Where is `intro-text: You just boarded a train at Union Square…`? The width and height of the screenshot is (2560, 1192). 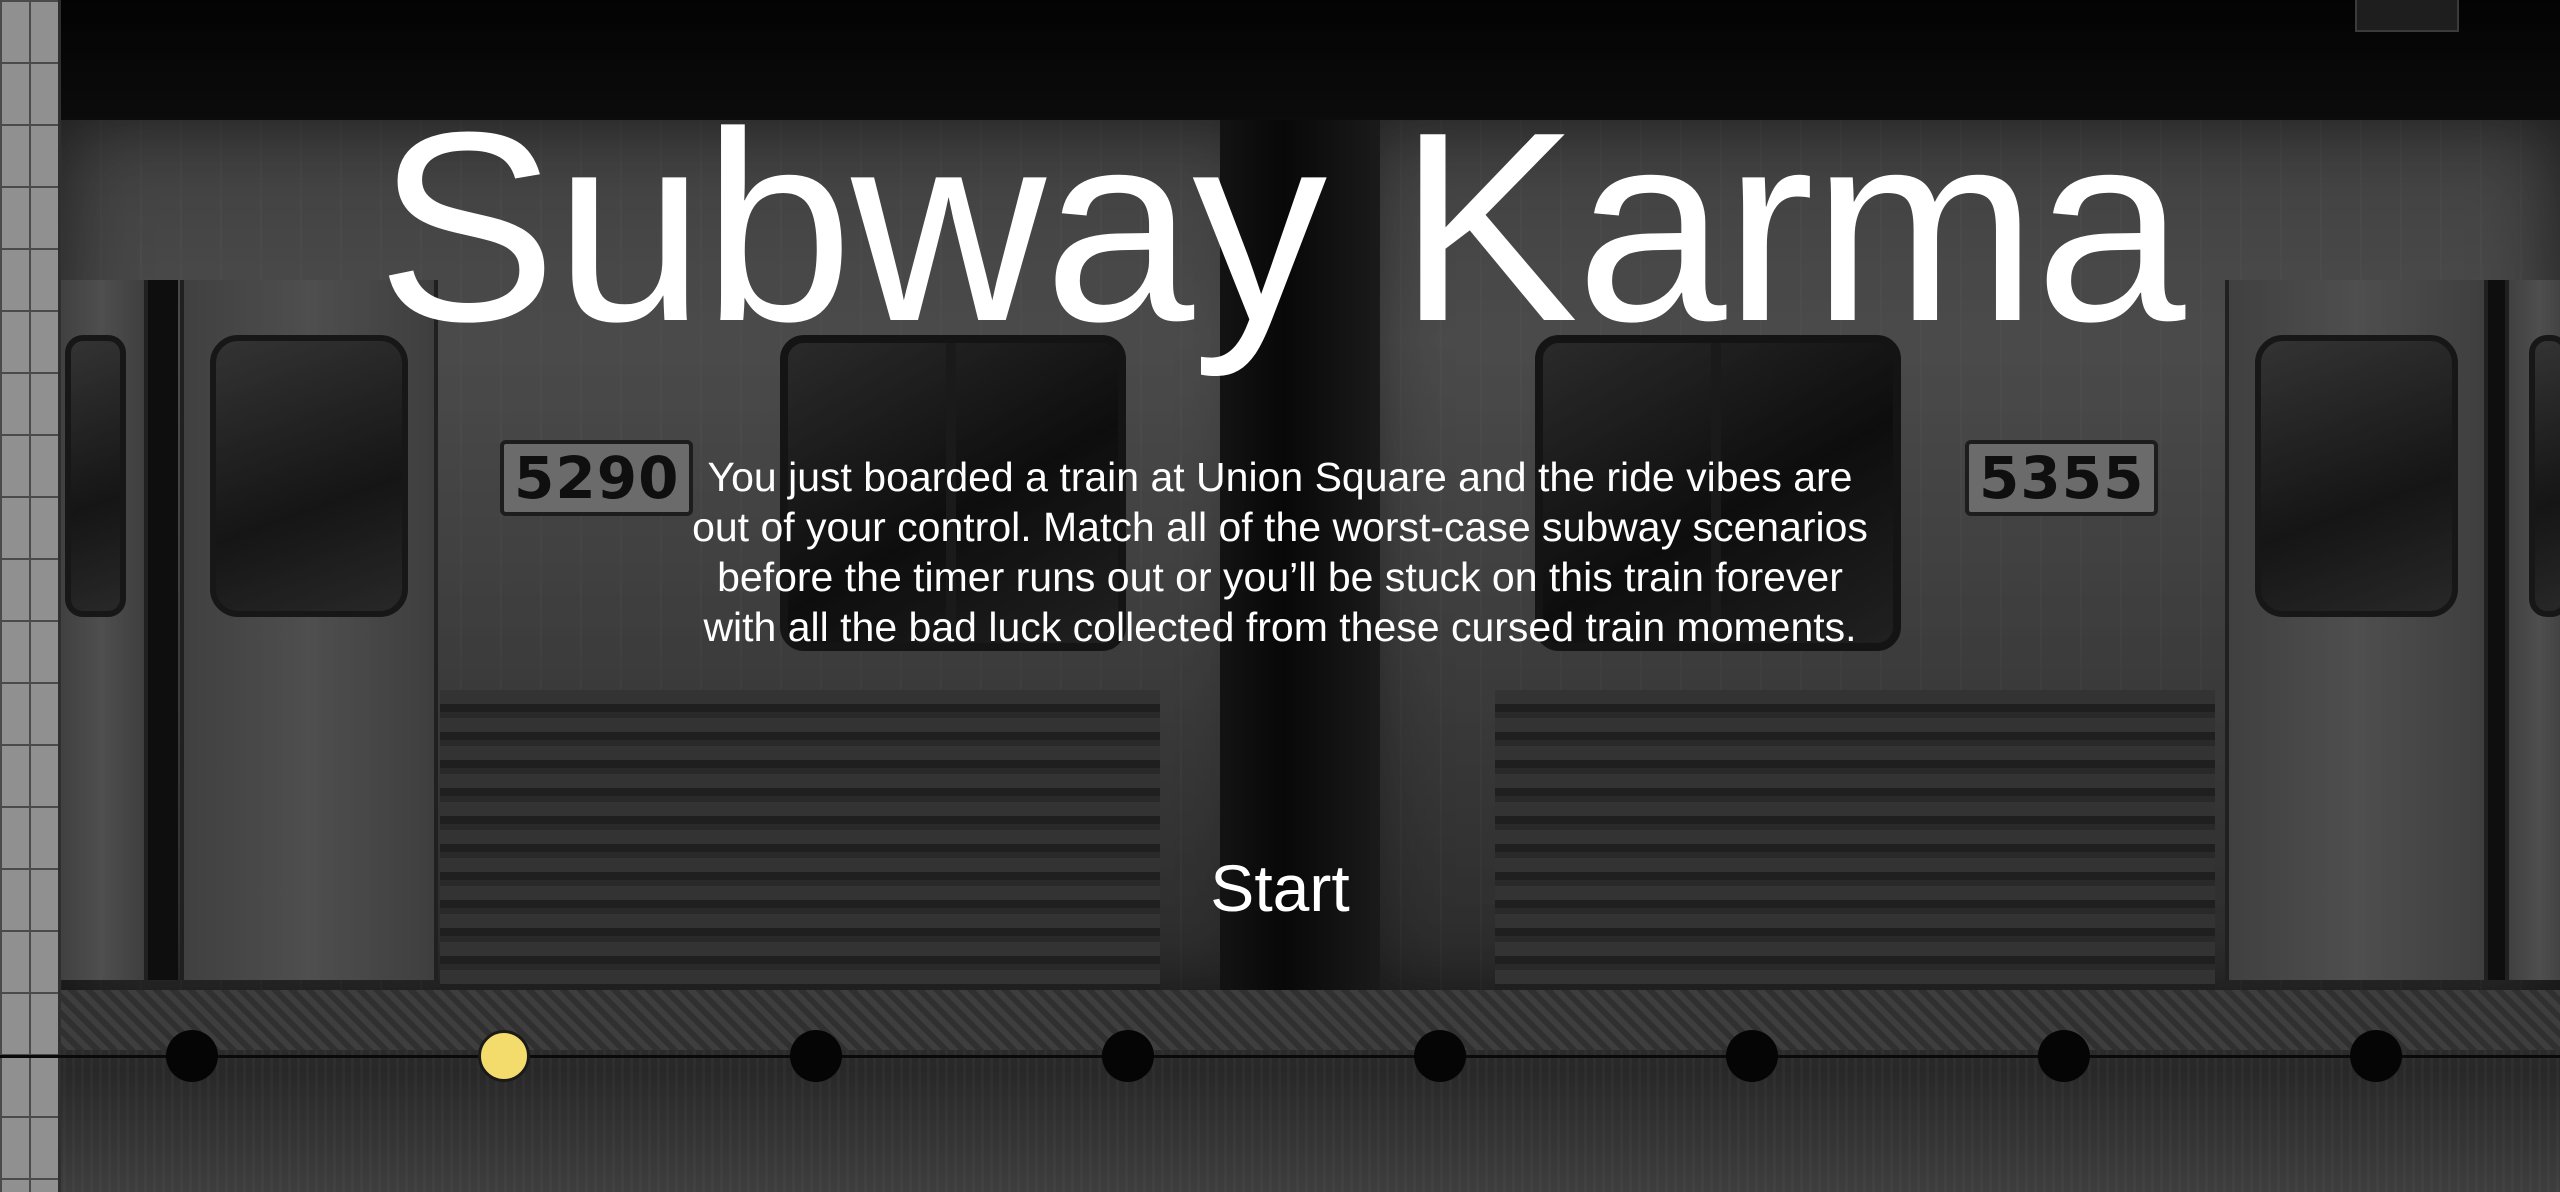
intro-text: You just boarded a train at Union Square… is located at coordinates (1280, 552).